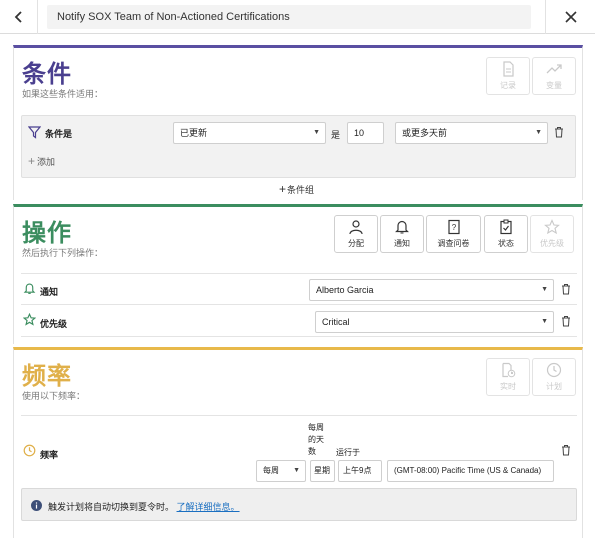 Image resolution: width=595 pixels, height=539 pixels. I want to click on run-at-header: 运行于, so click(348, 452).